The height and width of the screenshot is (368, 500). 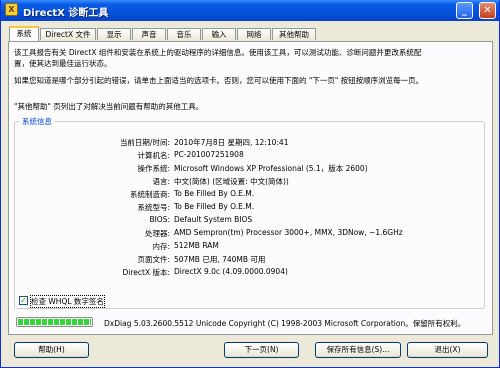 I want to click on tab-system: 系统, so click(x=24, y=33).